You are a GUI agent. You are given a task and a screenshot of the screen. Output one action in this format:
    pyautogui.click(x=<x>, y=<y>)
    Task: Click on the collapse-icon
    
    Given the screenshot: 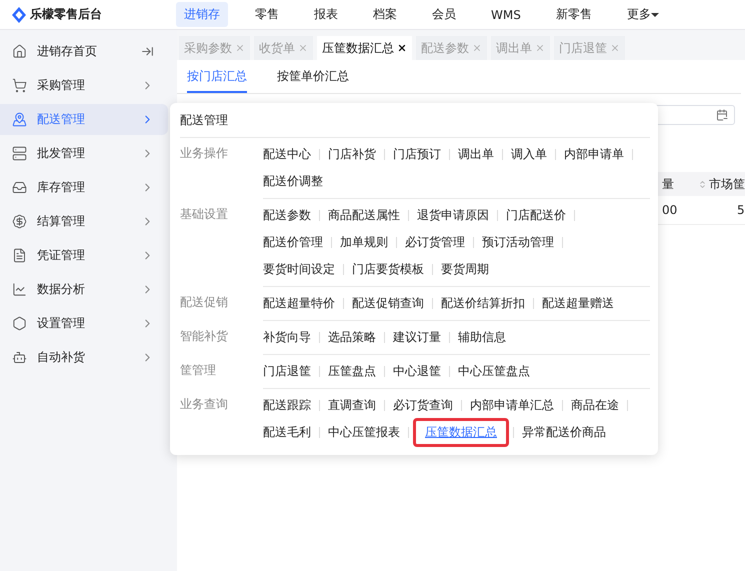 What is the action you would take?
    pyautogui.click(x=147, y=51)
    